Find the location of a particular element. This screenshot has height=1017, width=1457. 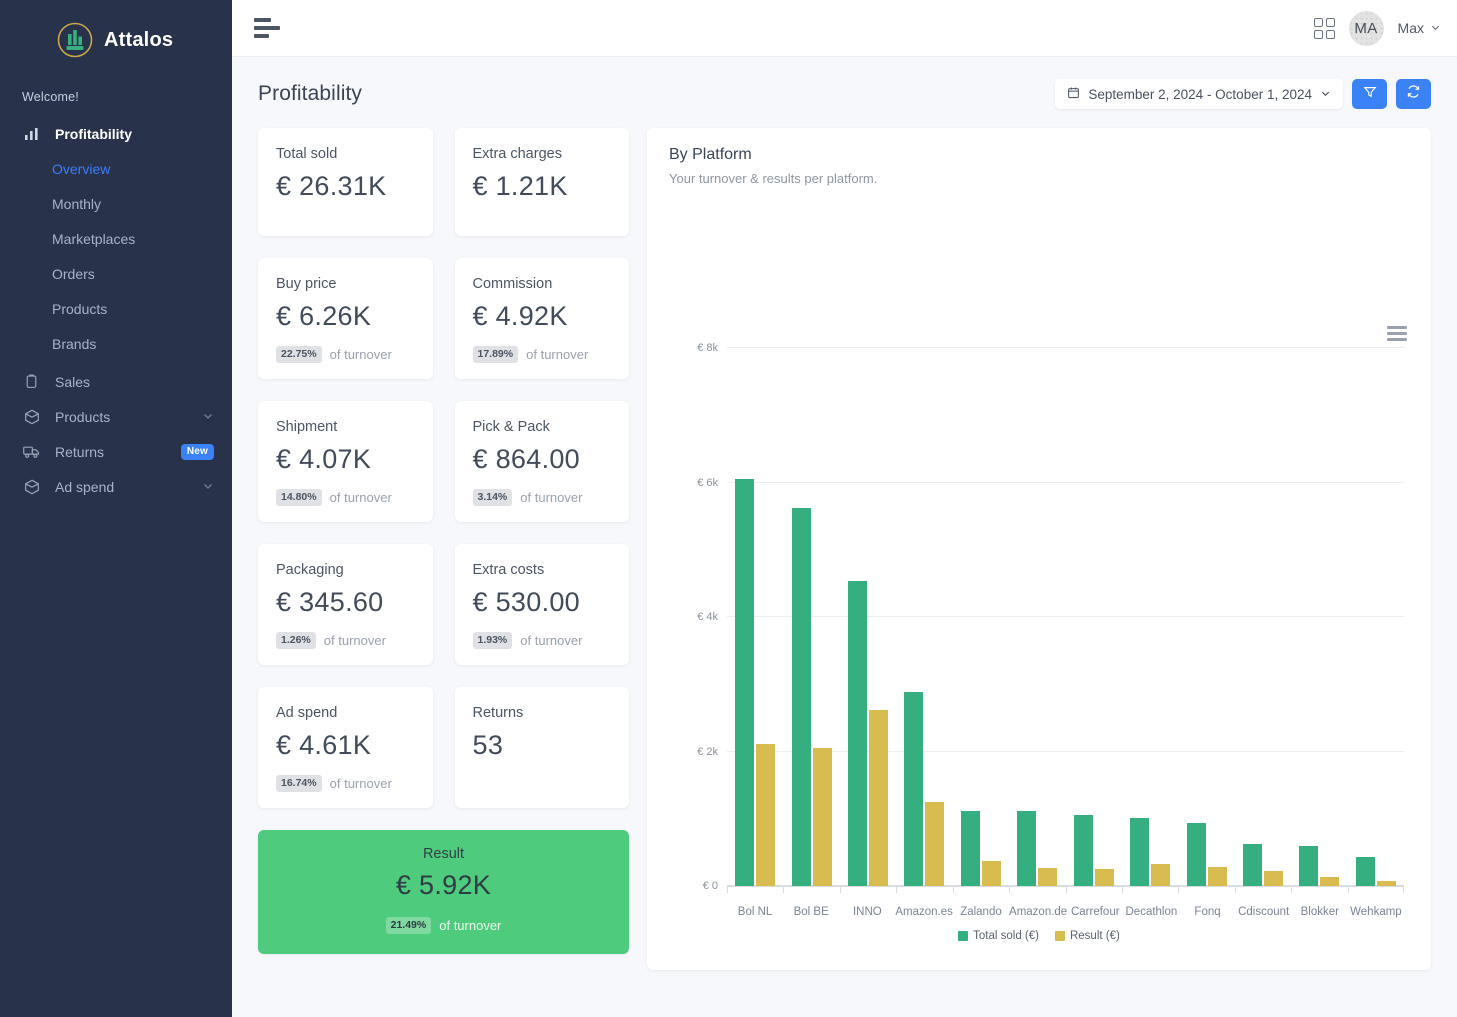

brand: Attalos is located at coordinates (116, 36).